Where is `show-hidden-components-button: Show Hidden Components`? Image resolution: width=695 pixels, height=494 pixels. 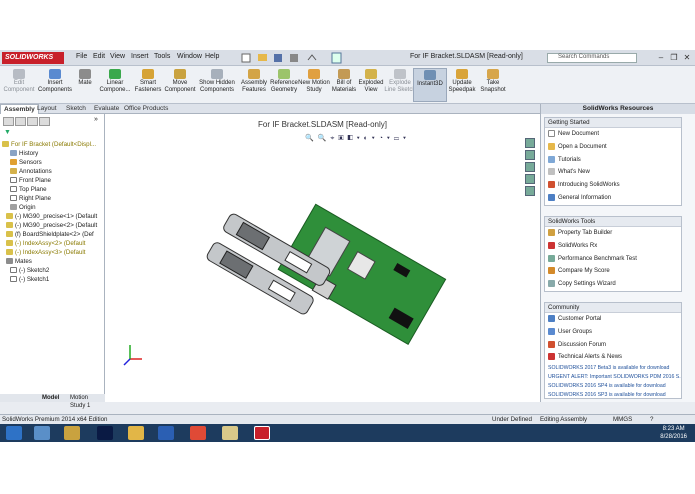
show-hidden-components-button: Show Hidden Components is located at coordinates (217, 85).